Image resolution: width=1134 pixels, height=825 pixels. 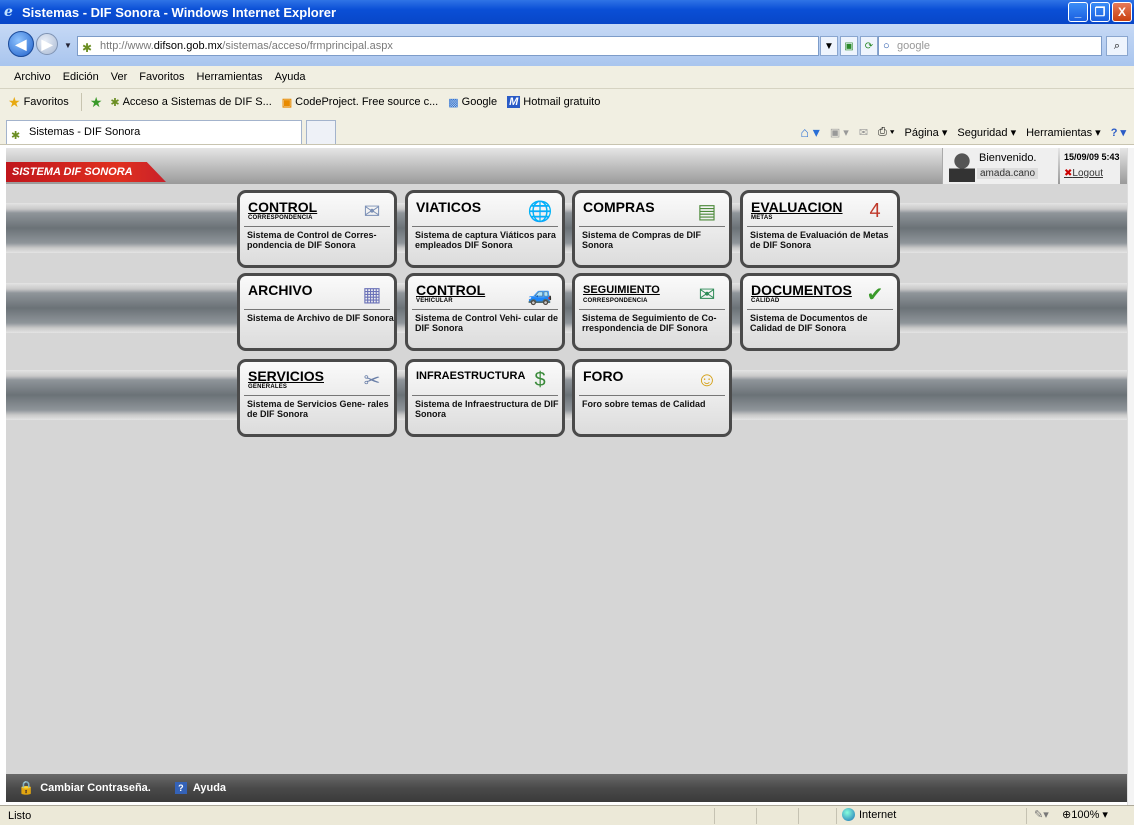 I want to click on minimize-button: _, so click(x=1078, y=12).